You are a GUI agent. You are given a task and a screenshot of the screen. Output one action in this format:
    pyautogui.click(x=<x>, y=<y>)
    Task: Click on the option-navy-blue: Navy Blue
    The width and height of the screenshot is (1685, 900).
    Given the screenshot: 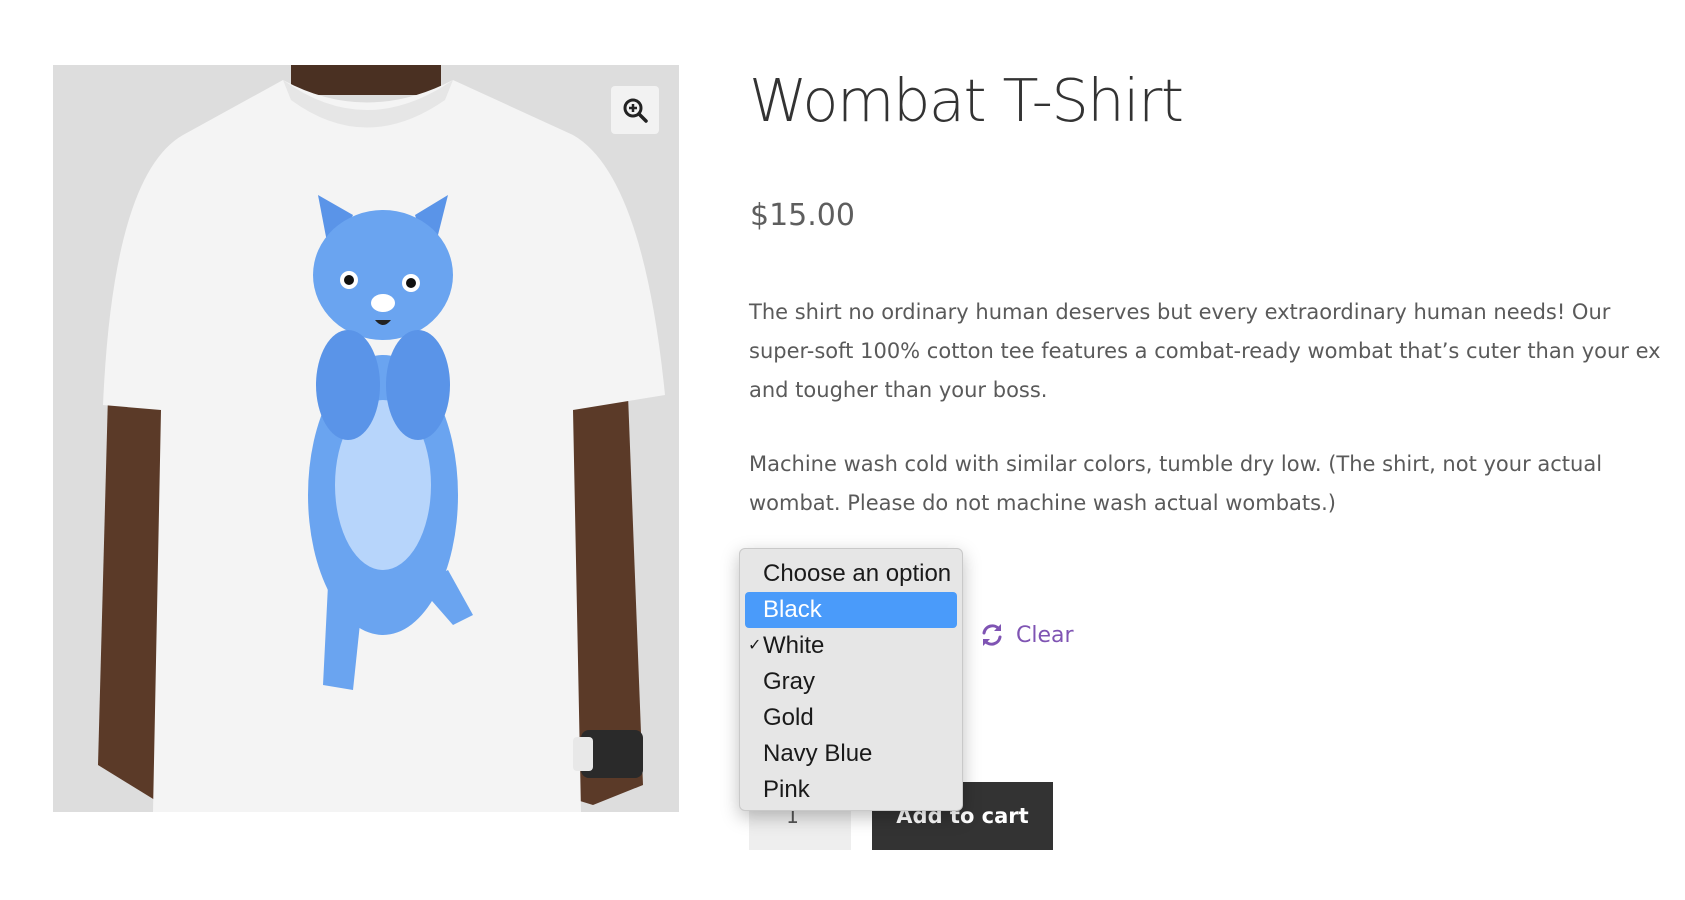 What is the action you would take?
    pyautogui.click(x=851, y=754)
    